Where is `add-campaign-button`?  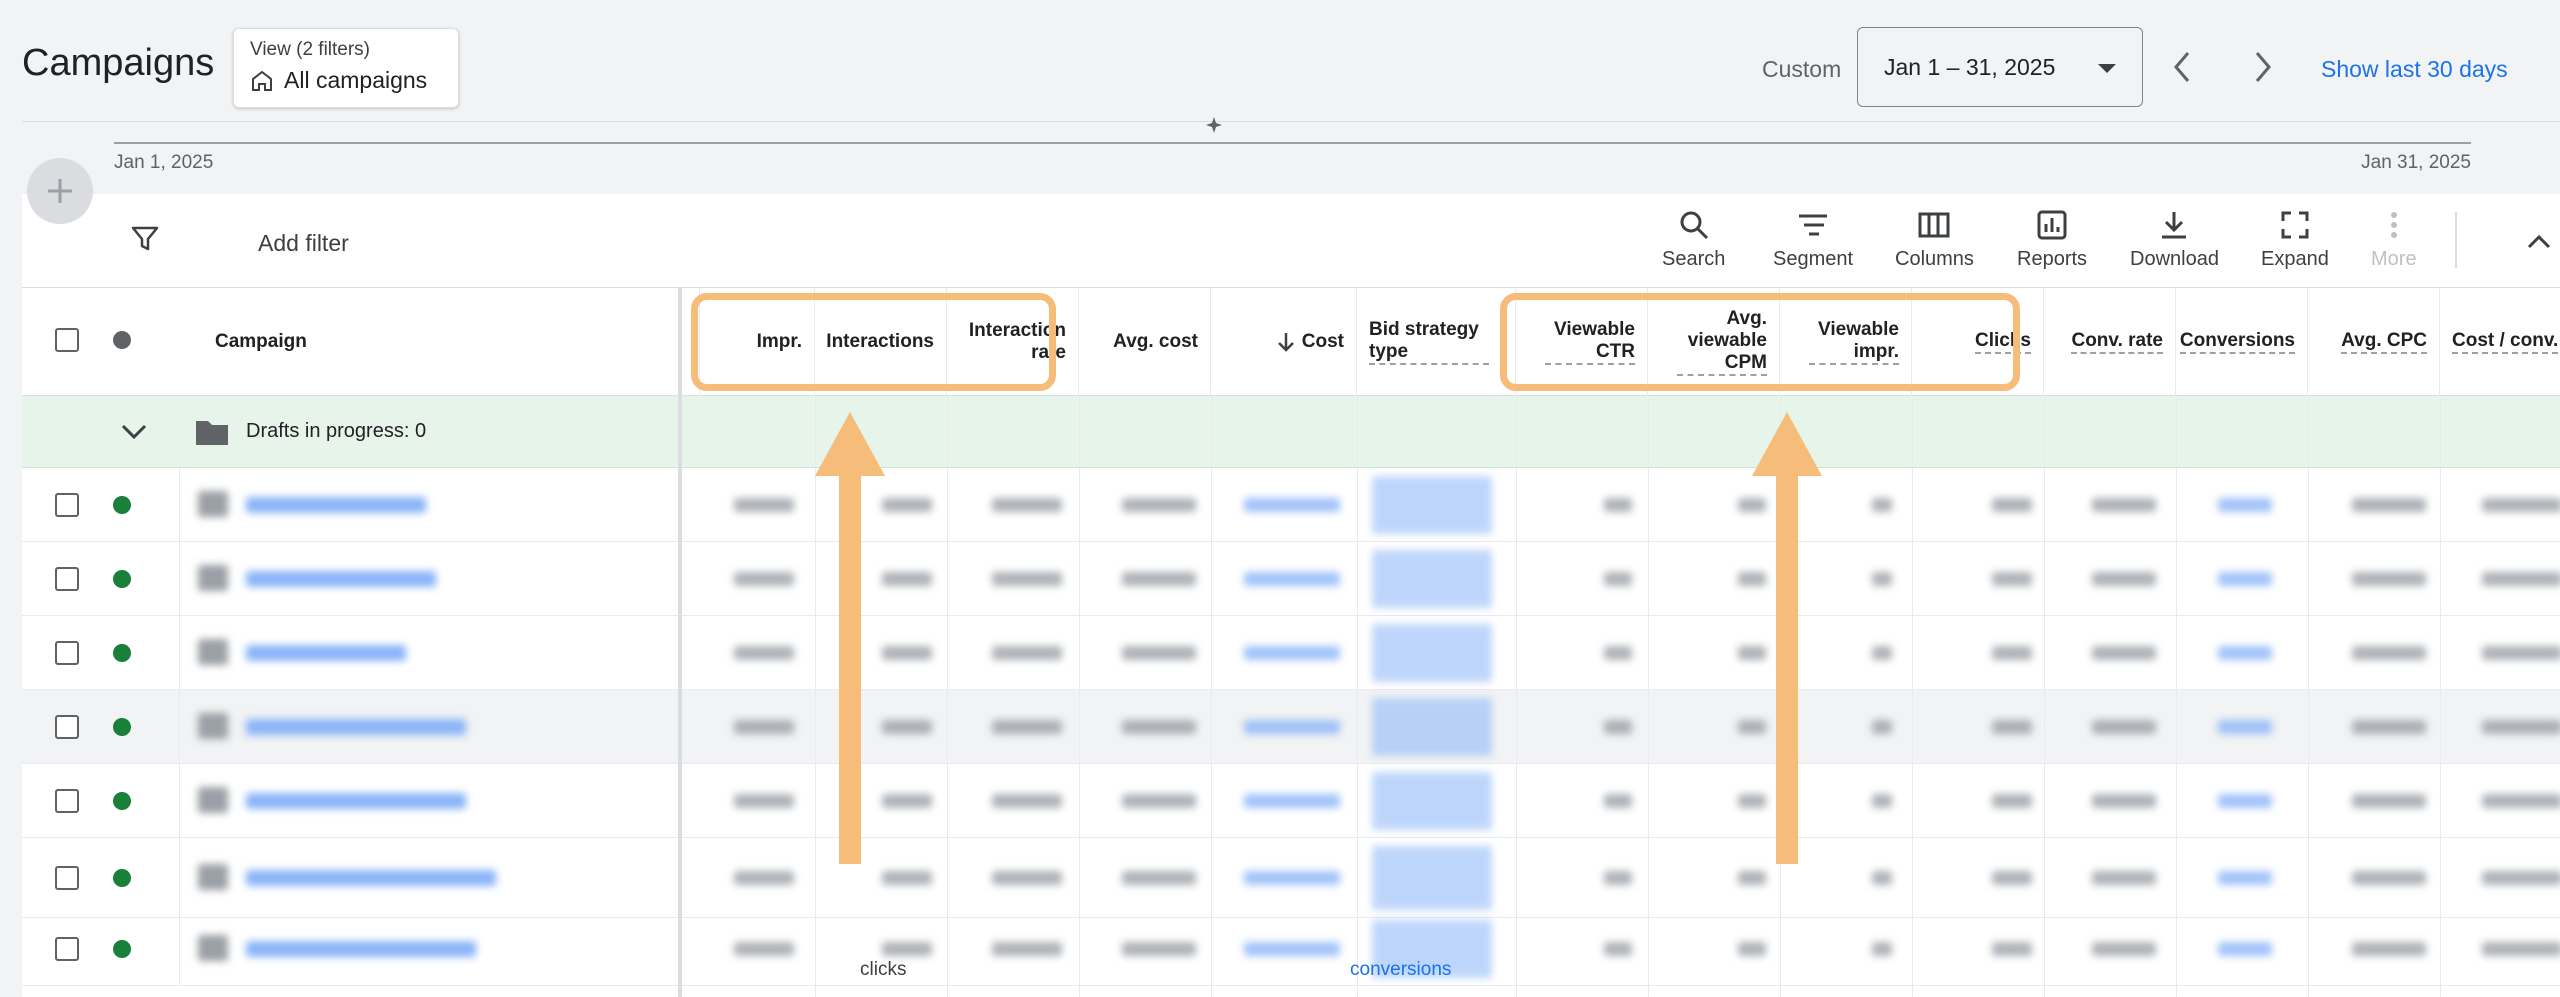 add-campaign-button is located at coordinates (60, 191).